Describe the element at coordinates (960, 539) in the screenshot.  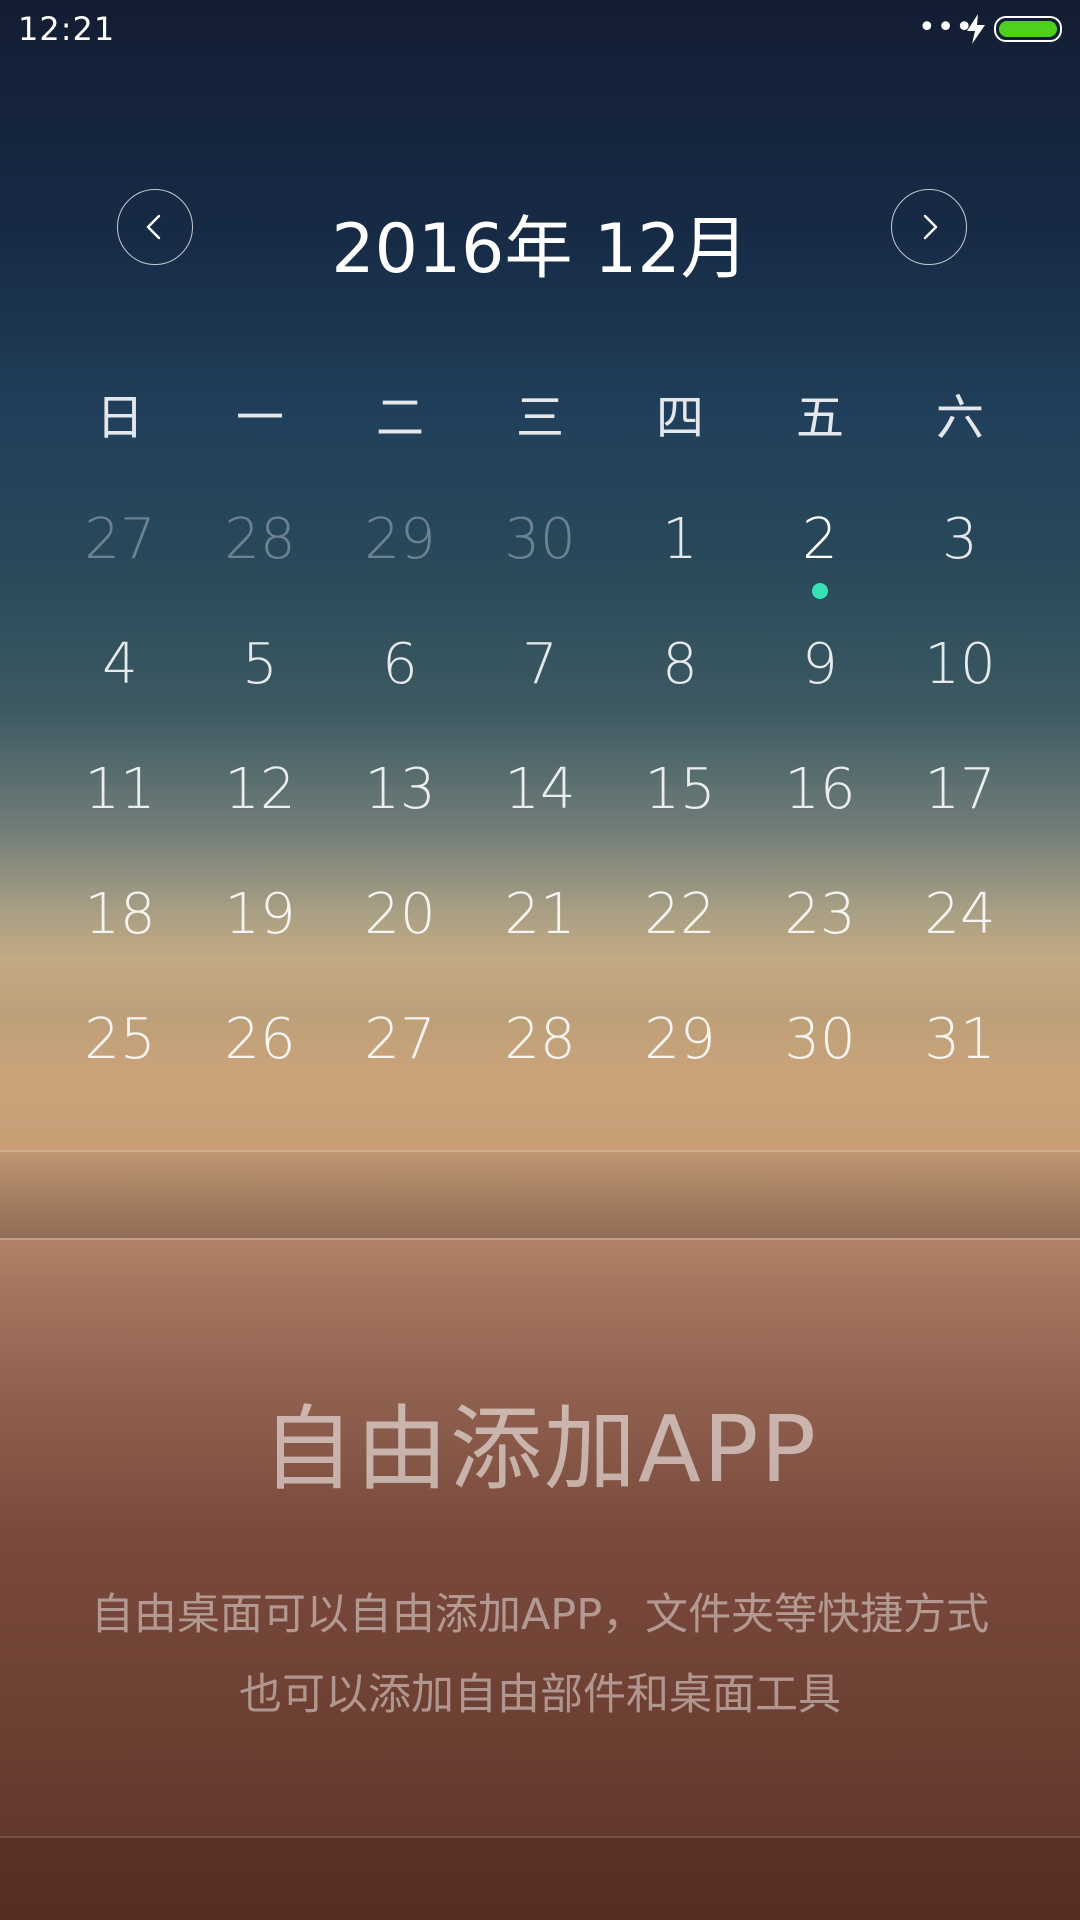
I see `day-number: 3` at that location.